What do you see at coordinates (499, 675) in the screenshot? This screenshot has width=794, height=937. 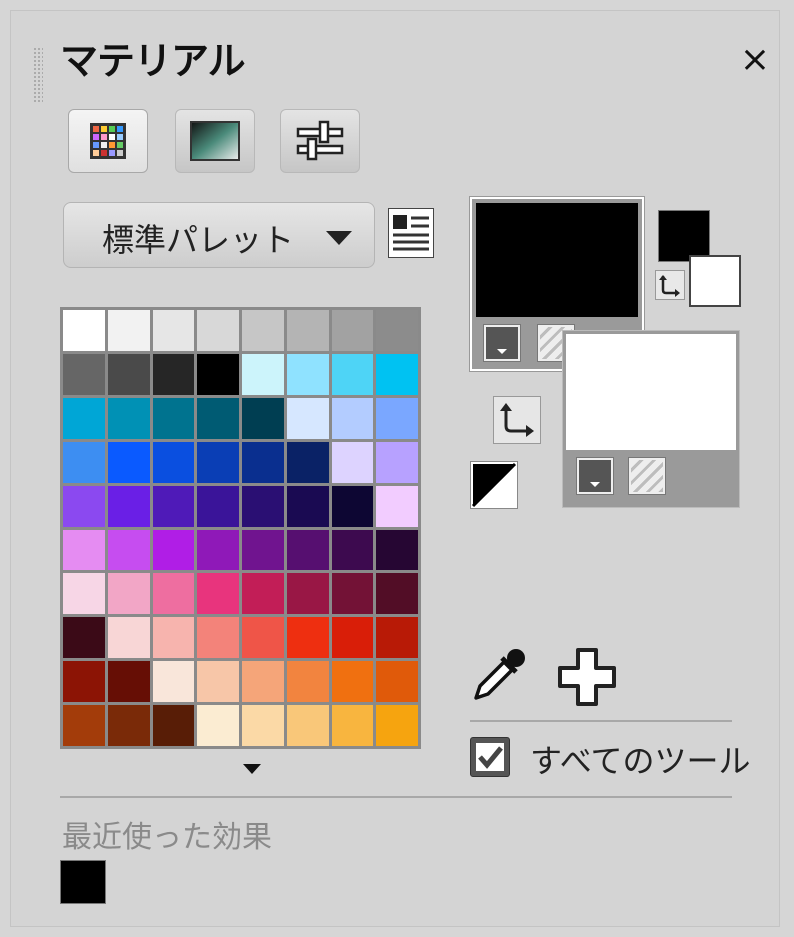 I see `eyedropper-icon` at bounding box center [499, 675].